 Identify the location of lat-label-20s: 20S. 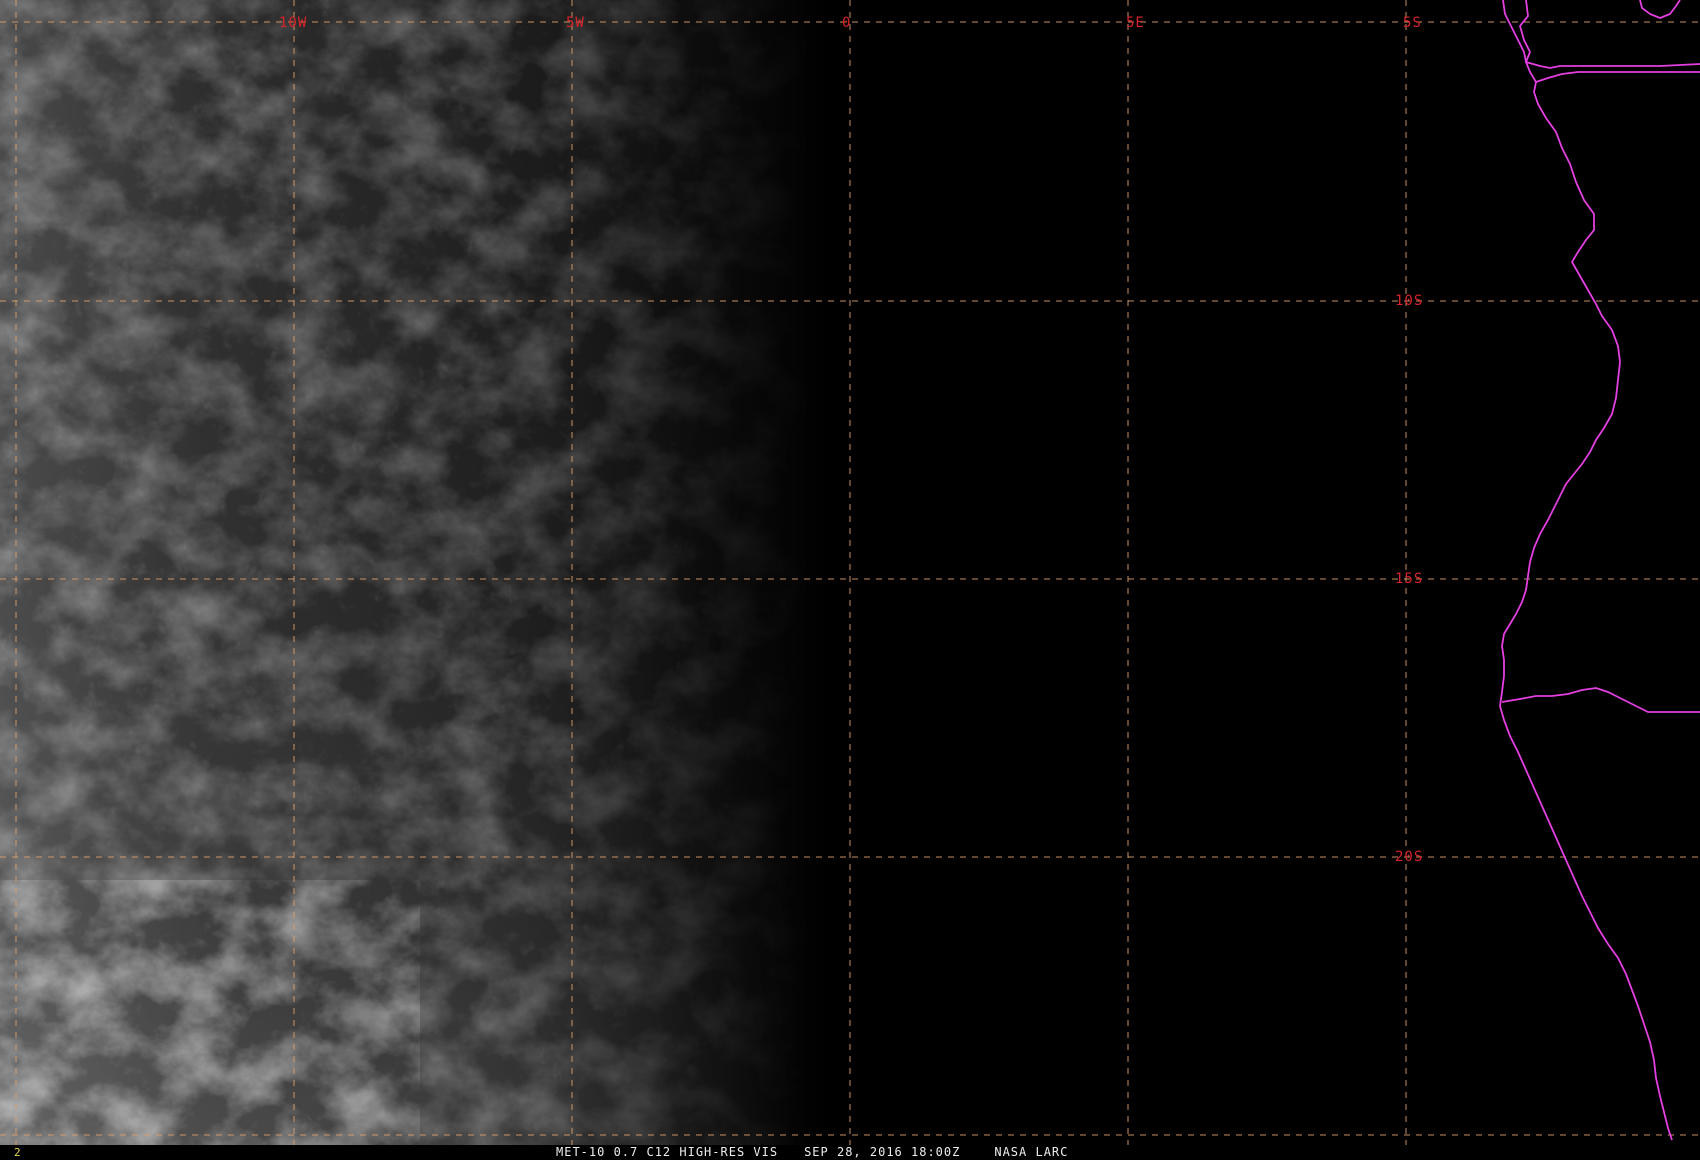
(1409, 857).